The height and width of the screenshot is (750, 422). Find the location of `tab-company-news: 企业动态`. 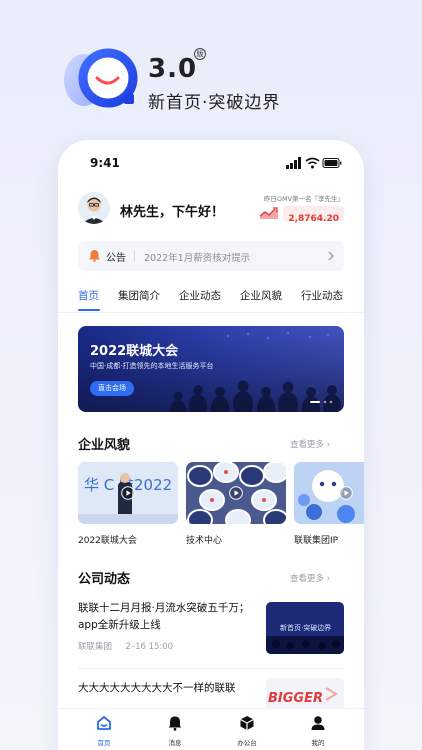

tab-company-news: 企业动态 is located at coordinates (200, 295).